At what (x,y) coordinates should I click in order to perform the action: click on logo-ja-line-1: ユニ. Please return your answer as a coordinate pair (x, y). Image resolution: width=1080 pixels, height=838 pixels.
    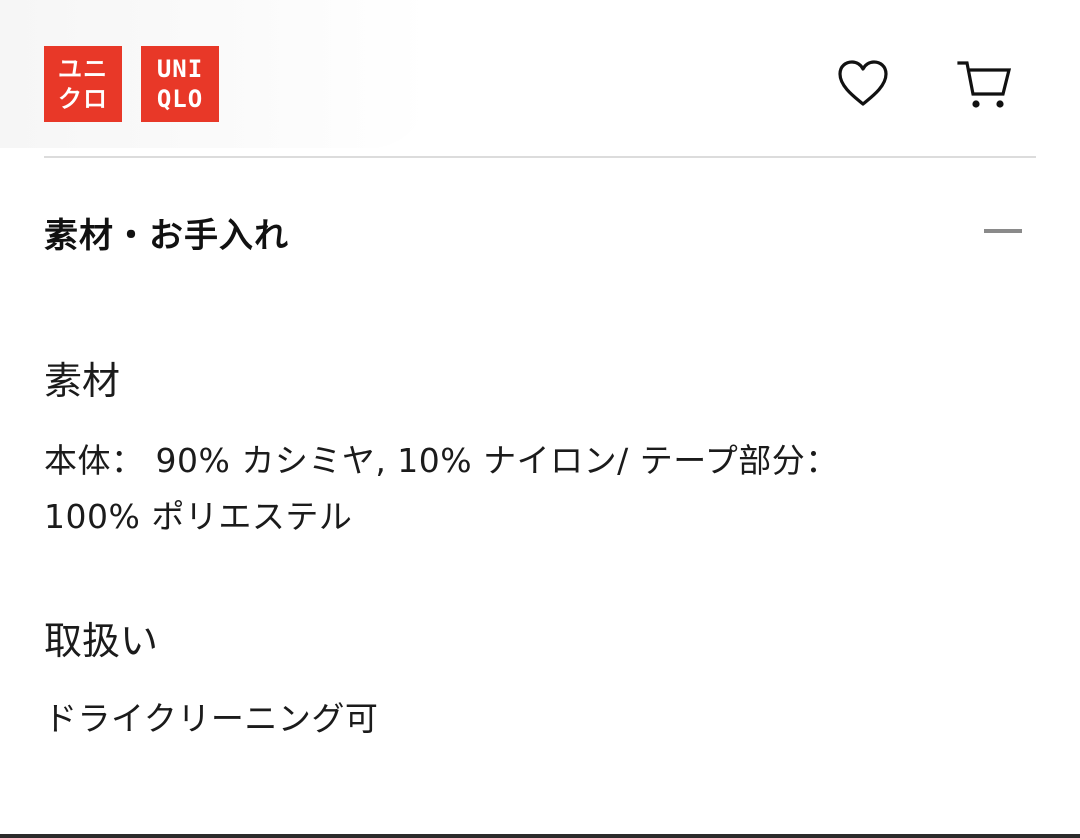
    Looking at the image, I should click on (83, 69).